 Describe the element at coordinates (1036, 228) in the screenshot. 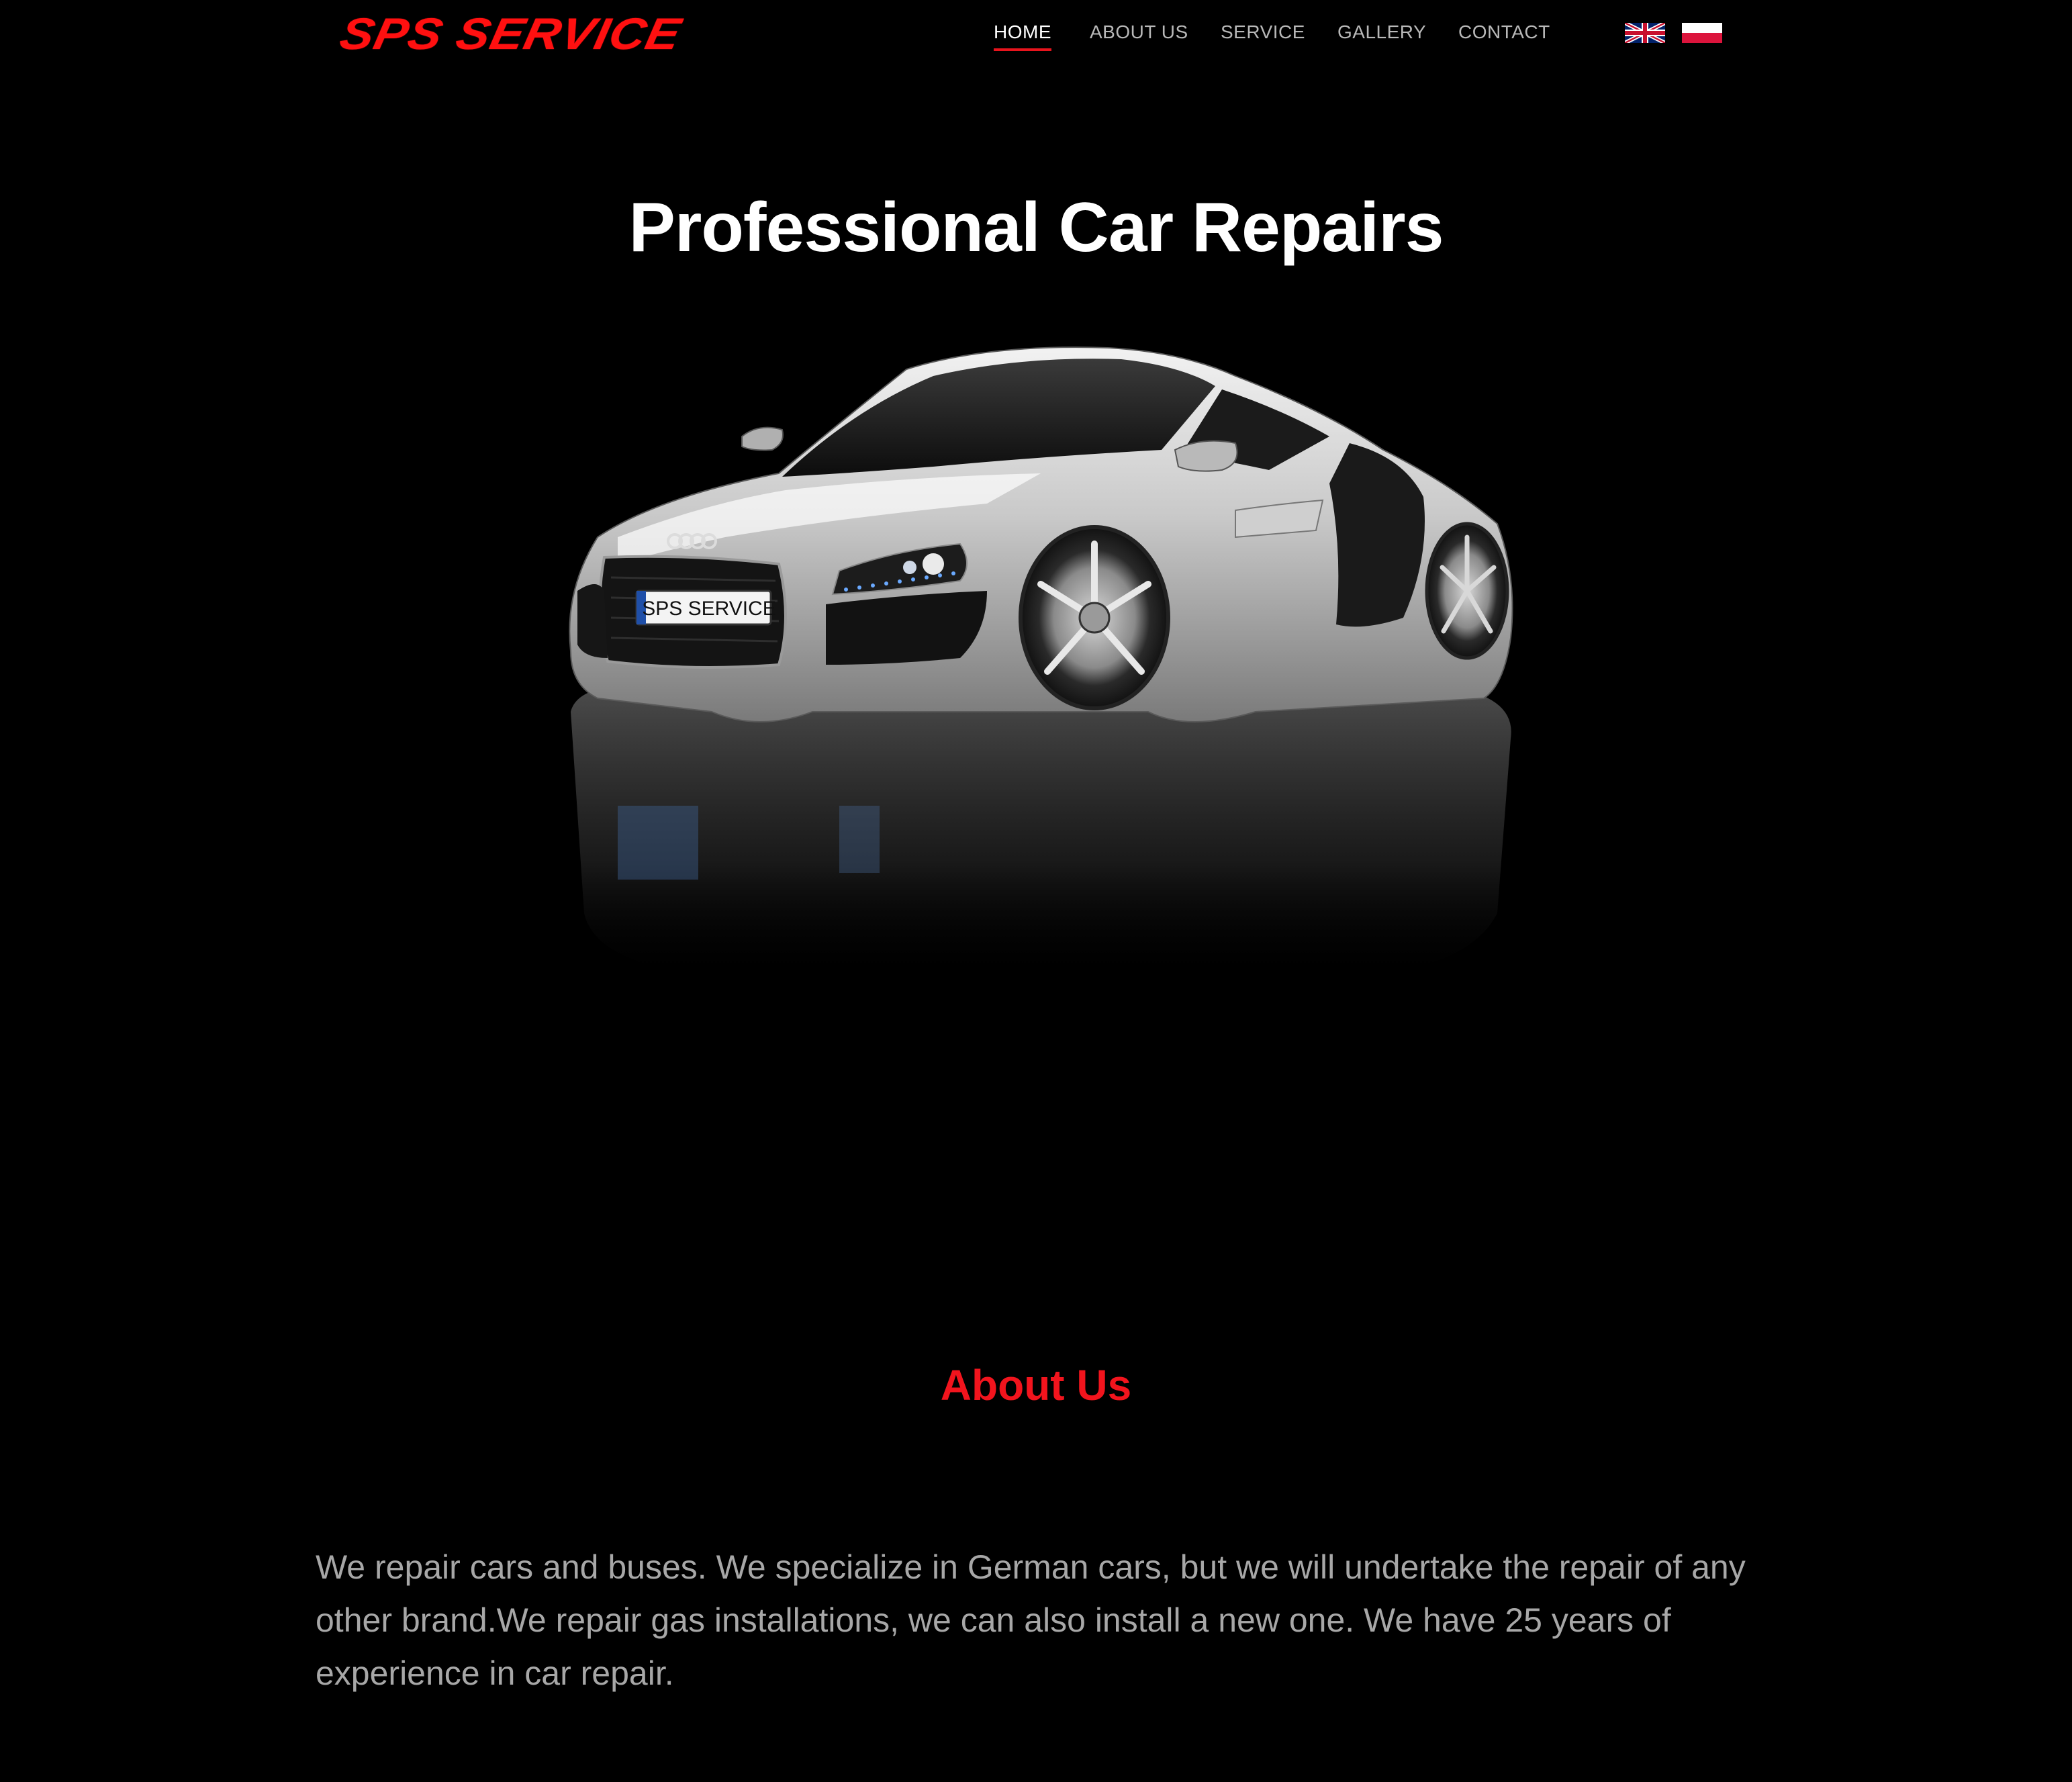

I see `hero-title: Professional Car Repairs` at that location.